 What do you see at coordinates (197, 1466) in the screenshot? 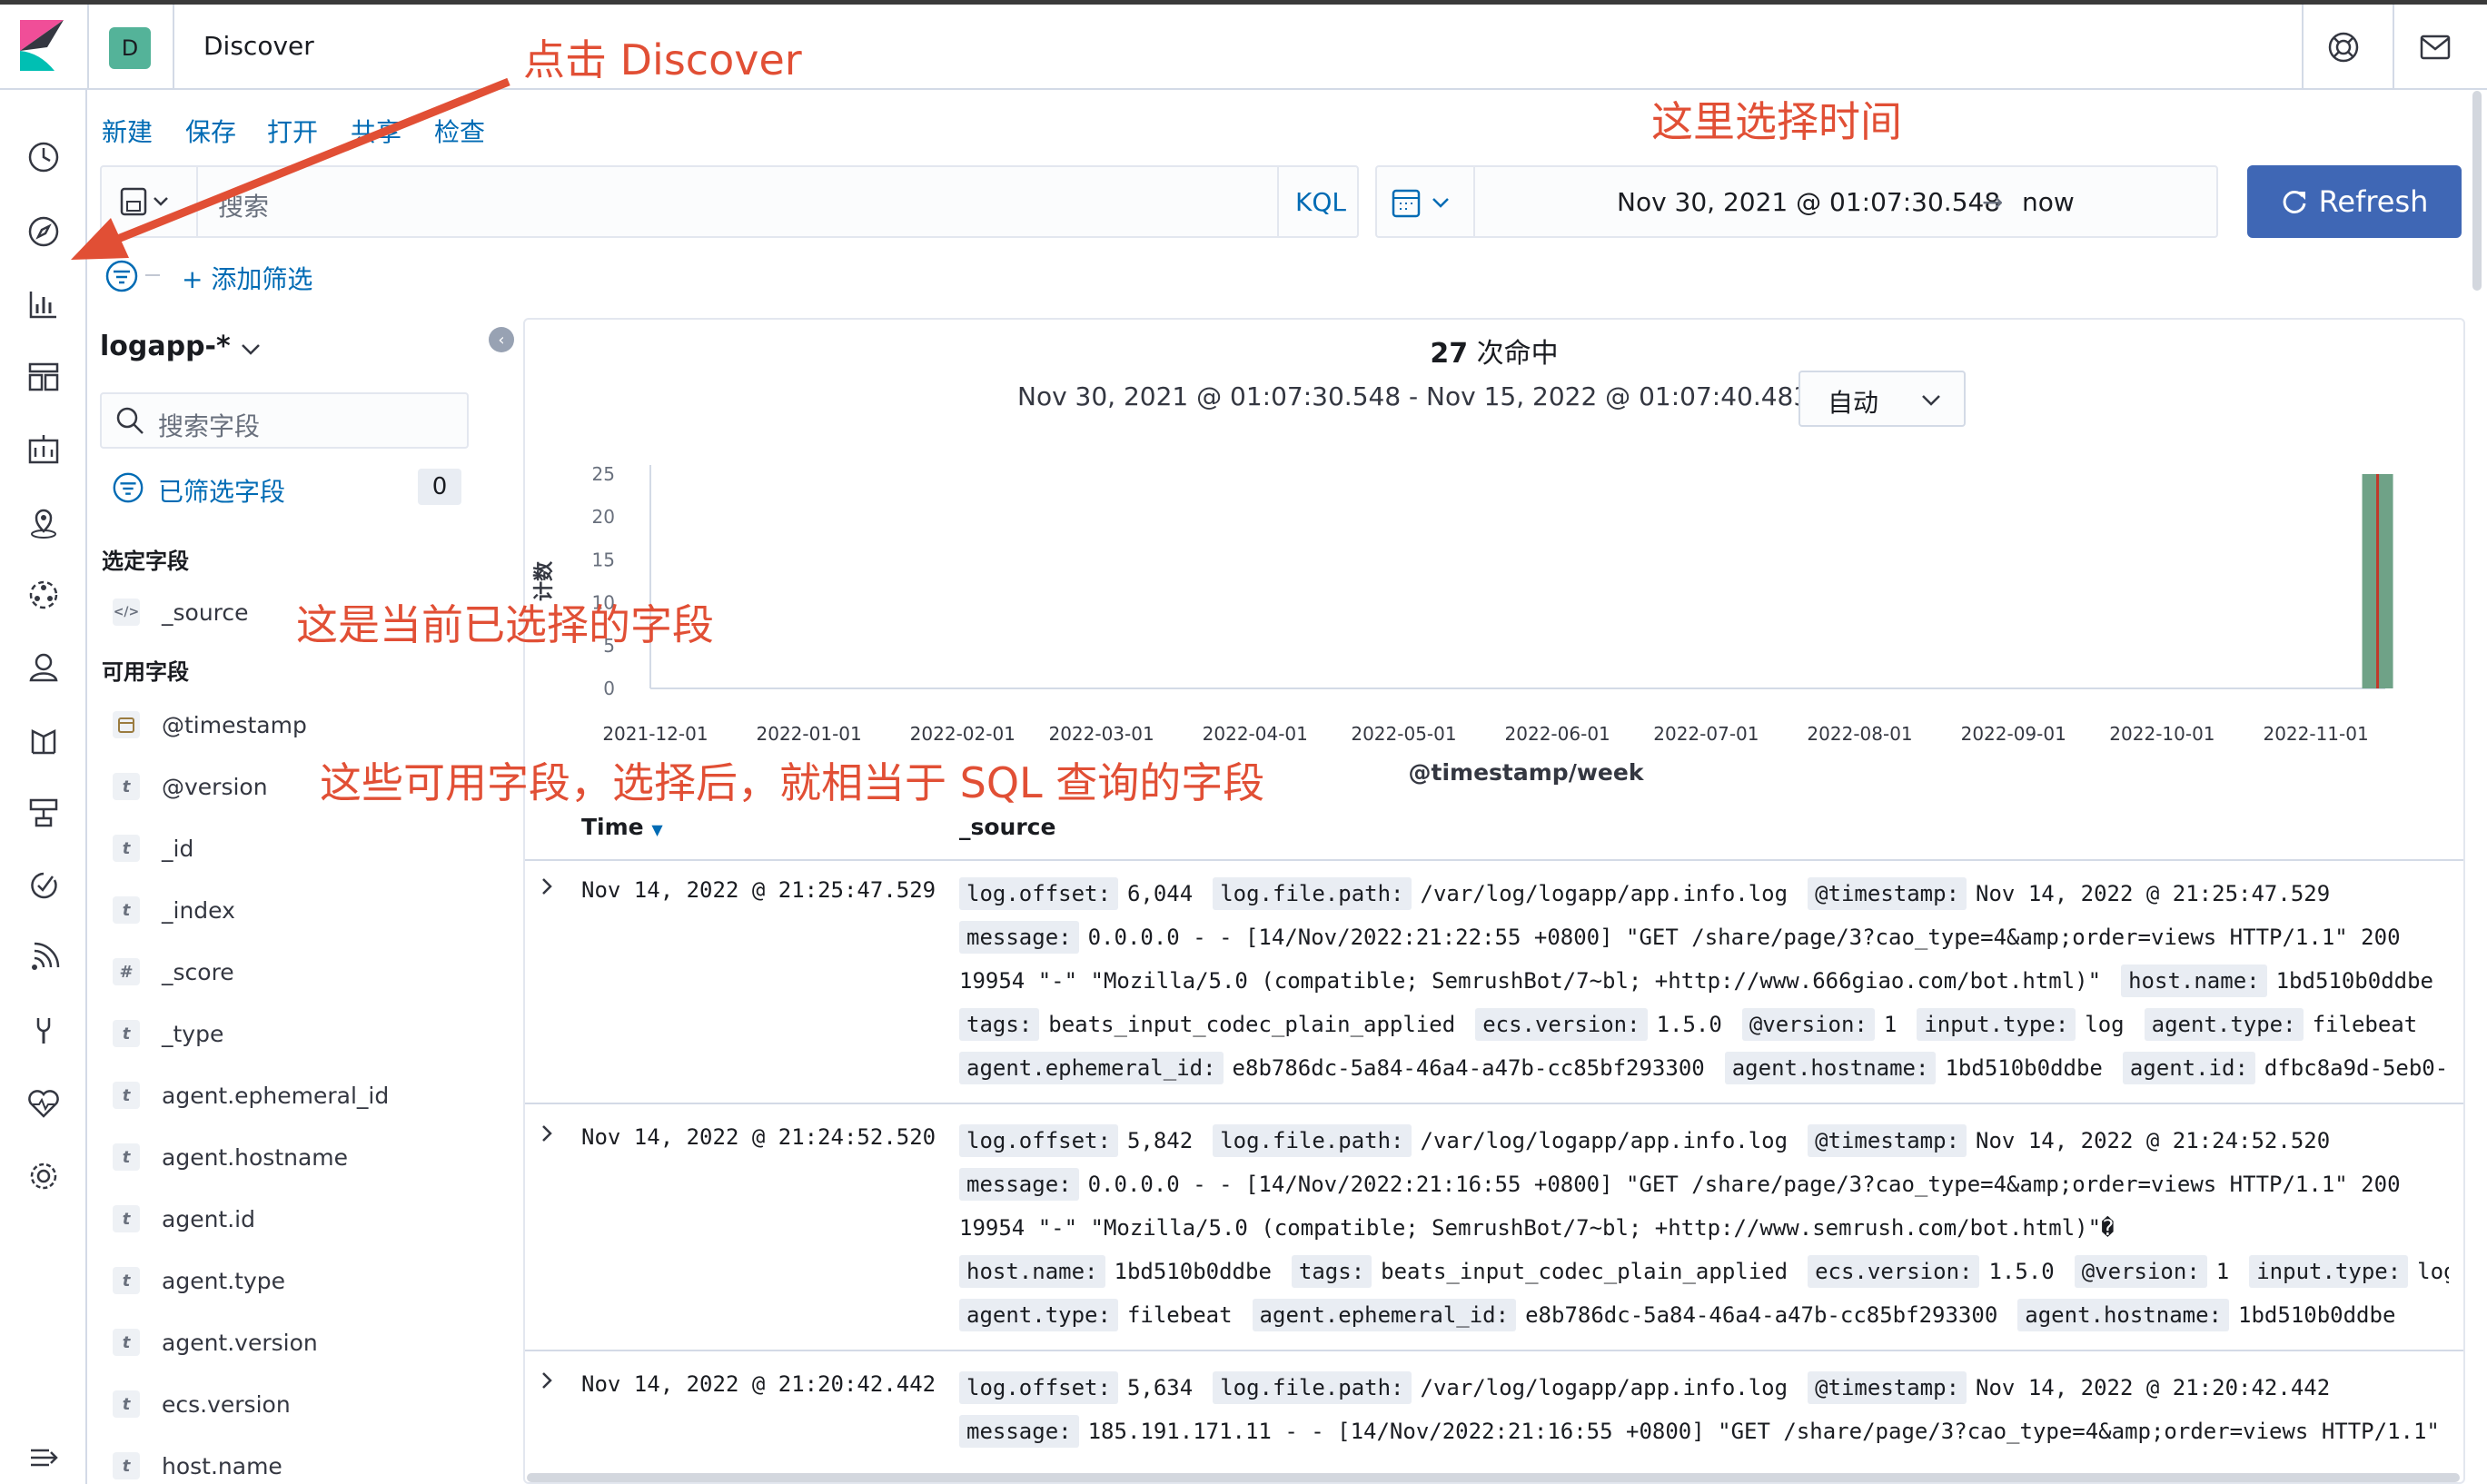
I see `available-field-item: t host.name` at bounding box center [197, 1466].